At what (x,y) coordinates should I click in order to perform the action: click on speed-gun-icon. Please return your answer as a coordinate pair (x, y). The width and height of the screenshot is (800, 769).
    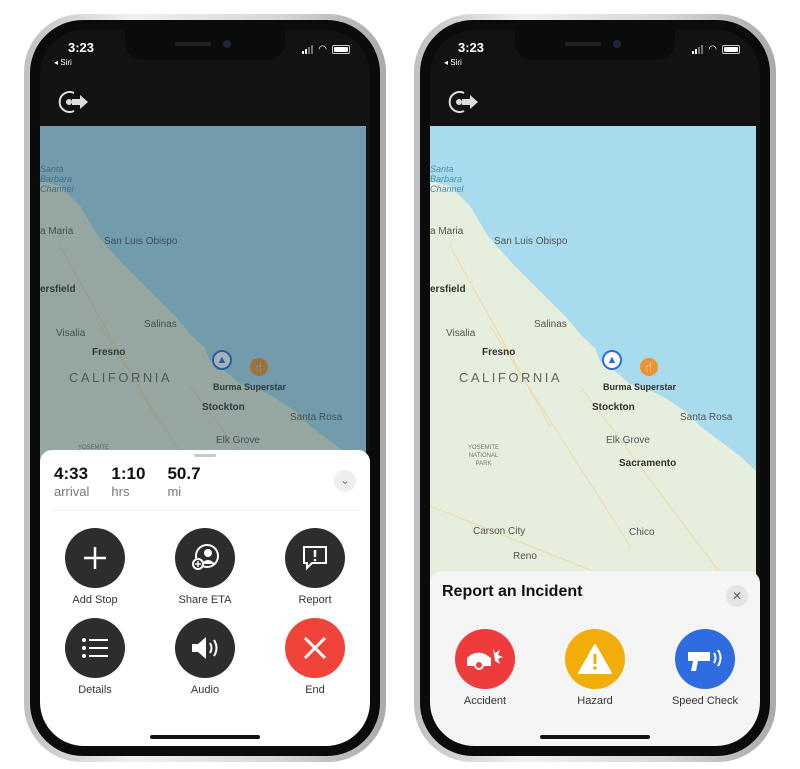
    Looking at the image, I should click on (705, 659).